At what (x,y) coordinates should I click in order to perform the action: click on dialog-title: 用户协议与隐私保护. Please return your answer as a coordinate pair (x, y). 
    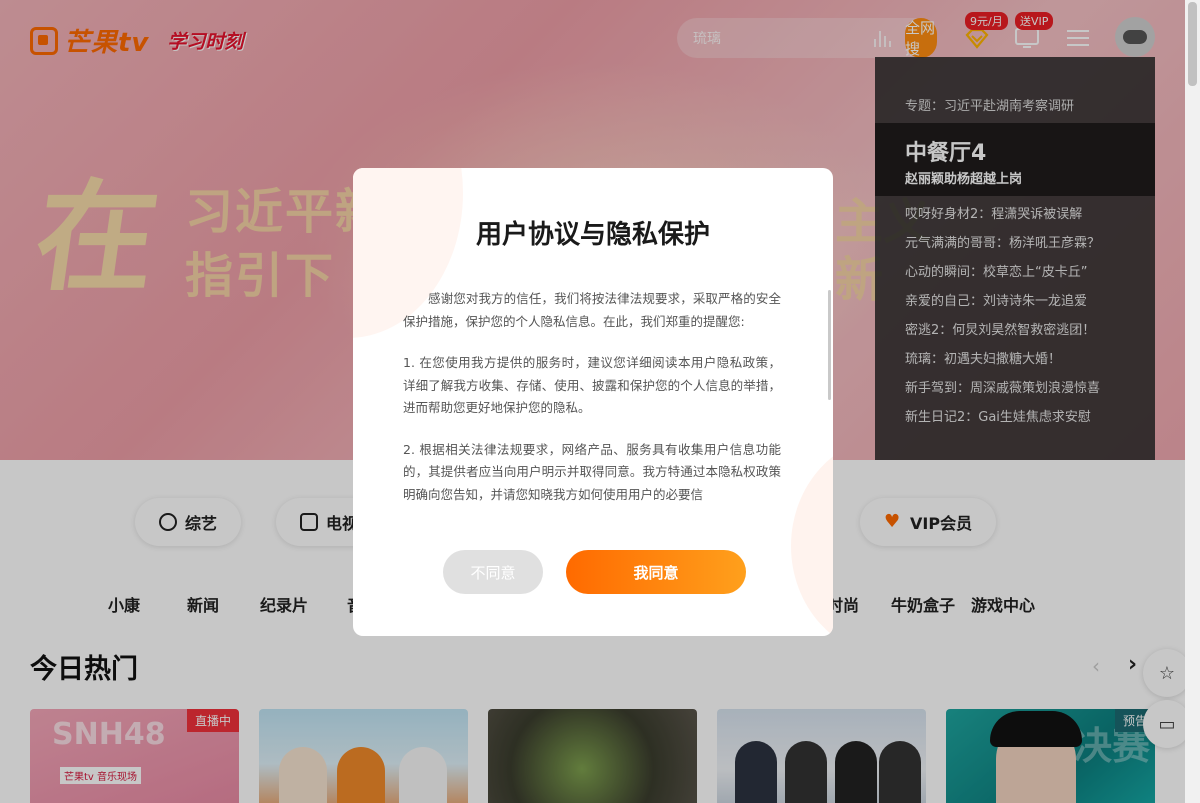
    Looking at the image, I should click on (592, 235).